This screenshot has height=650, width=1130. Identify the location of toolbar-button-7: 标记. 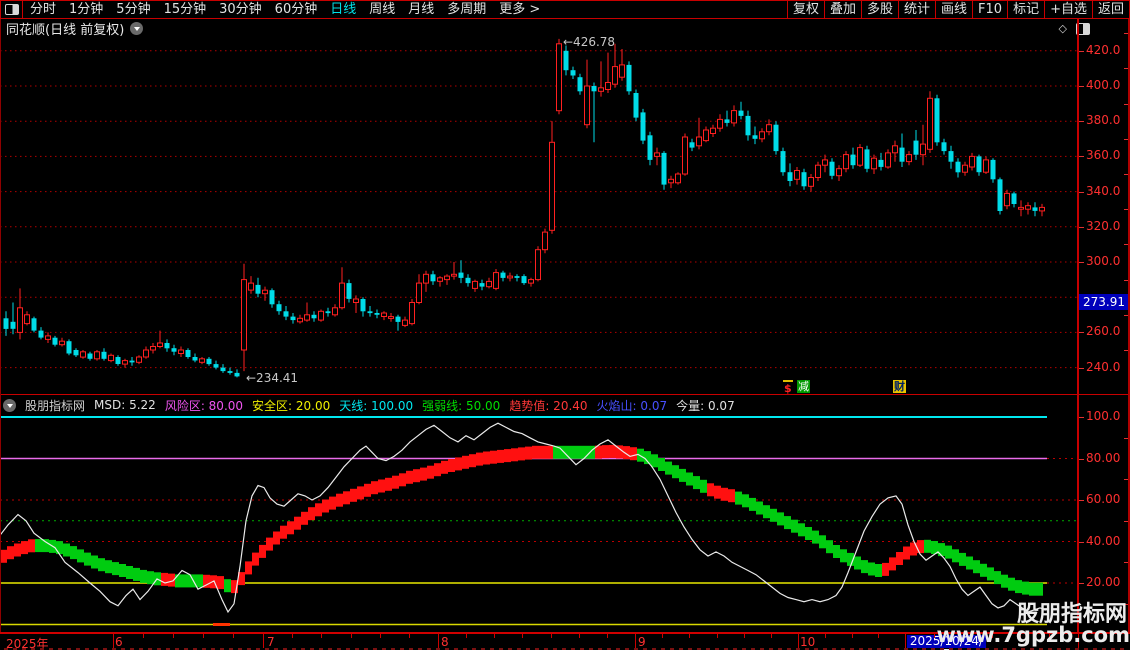
(1025, 9).